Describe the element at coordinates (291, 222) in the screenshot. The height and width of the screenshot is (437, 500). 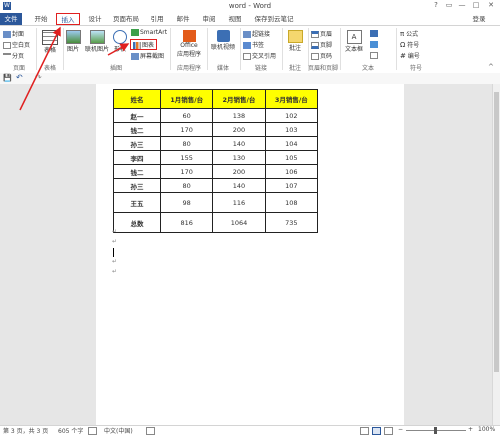
I see `cell-m3: 735` at that location.